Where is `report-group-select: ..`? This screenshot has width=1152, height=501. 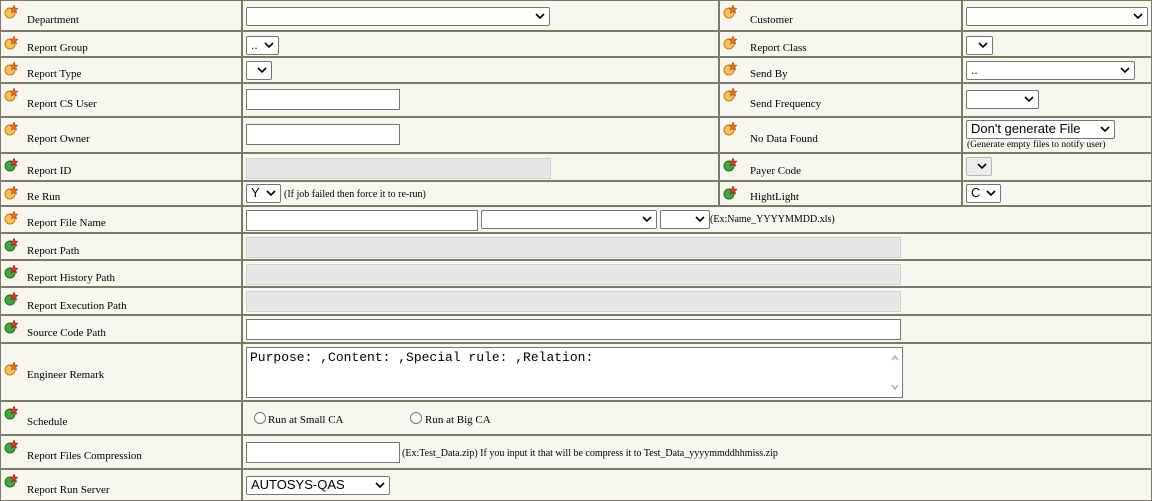 report-group-select: .. is located at coordinates (262, 45).